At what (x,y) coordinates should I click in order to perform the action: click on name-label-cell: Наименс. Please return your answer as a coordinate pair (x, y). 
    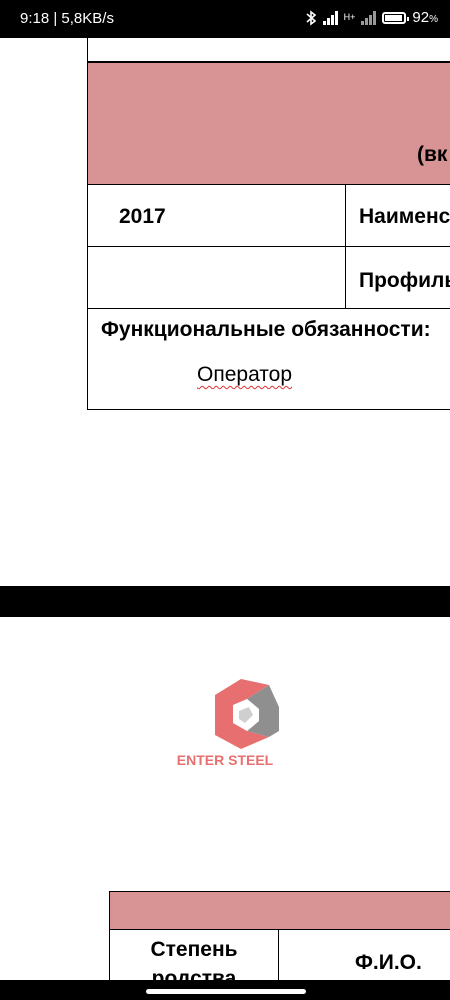
    Looking at the image, I should click on (397, 215).